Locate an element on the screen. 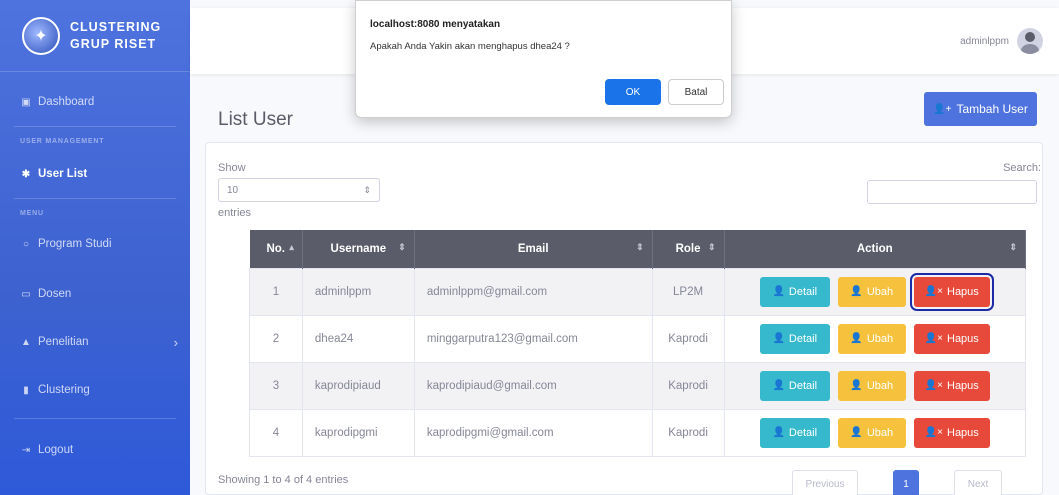 The image size is (1059, 495). header-username: Username ⇕ is located at coordinates (358, 249).